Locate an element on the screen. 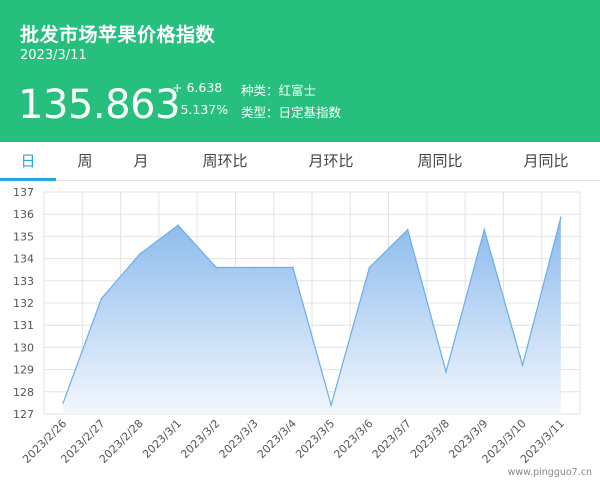  tab-week: 周 is located at coordinates (85, 161).